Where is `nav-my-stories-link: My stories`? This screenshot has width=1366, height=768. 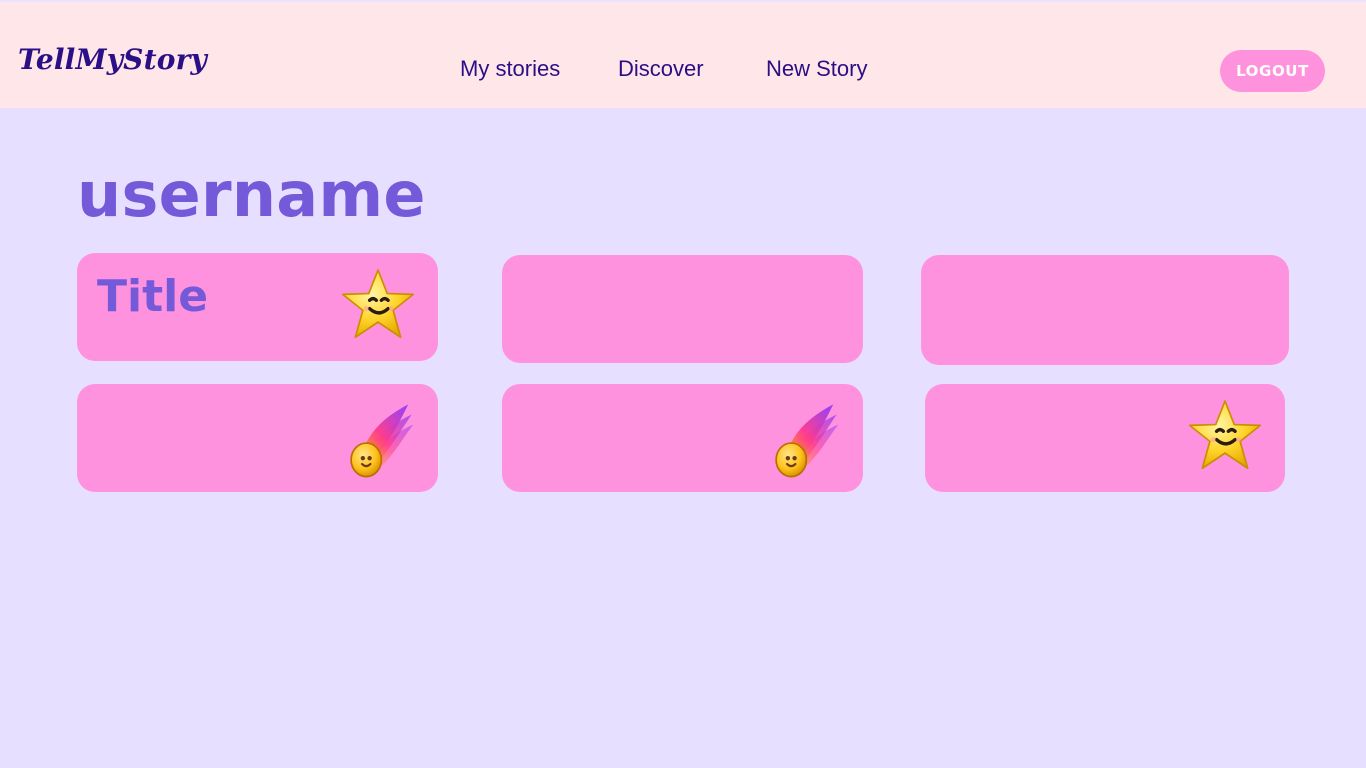
nav-my-stories-link: My stories is located at coordinates (510, 69).